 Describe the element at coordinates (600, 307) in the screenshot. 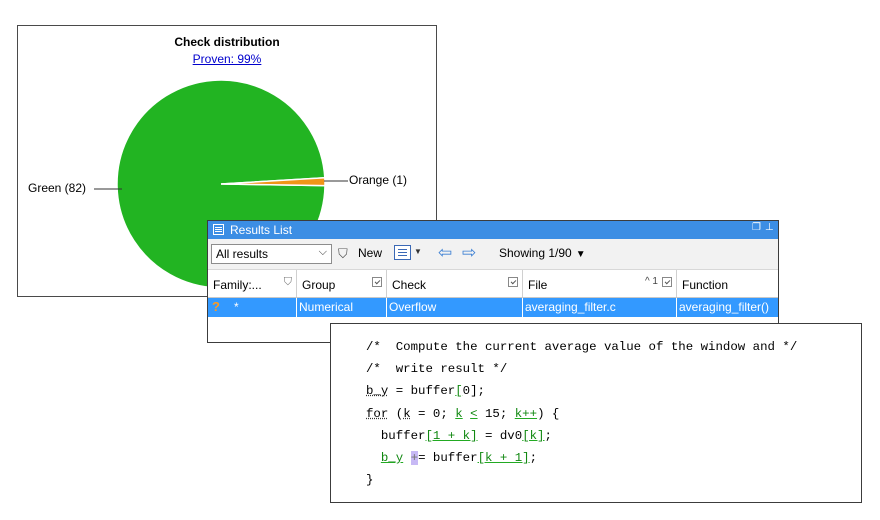

I see `file-cell: averaging_filter.c` at that location.